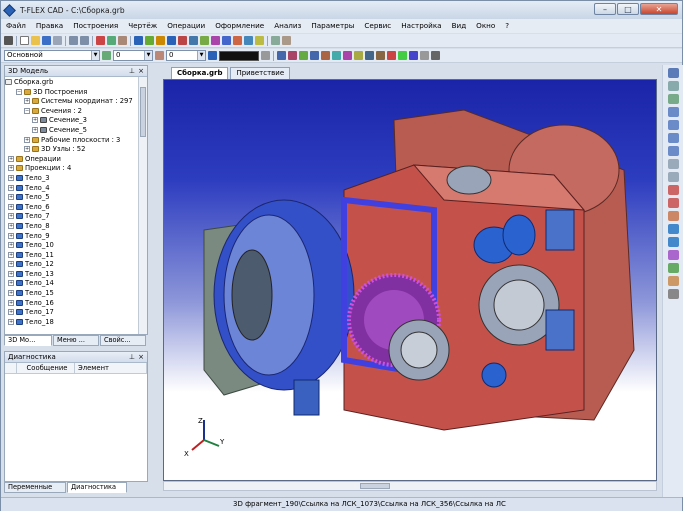 The height and width of the screenshot is (511, 683). I want to click on tree-node: + Тело_14, so click(71, 284).